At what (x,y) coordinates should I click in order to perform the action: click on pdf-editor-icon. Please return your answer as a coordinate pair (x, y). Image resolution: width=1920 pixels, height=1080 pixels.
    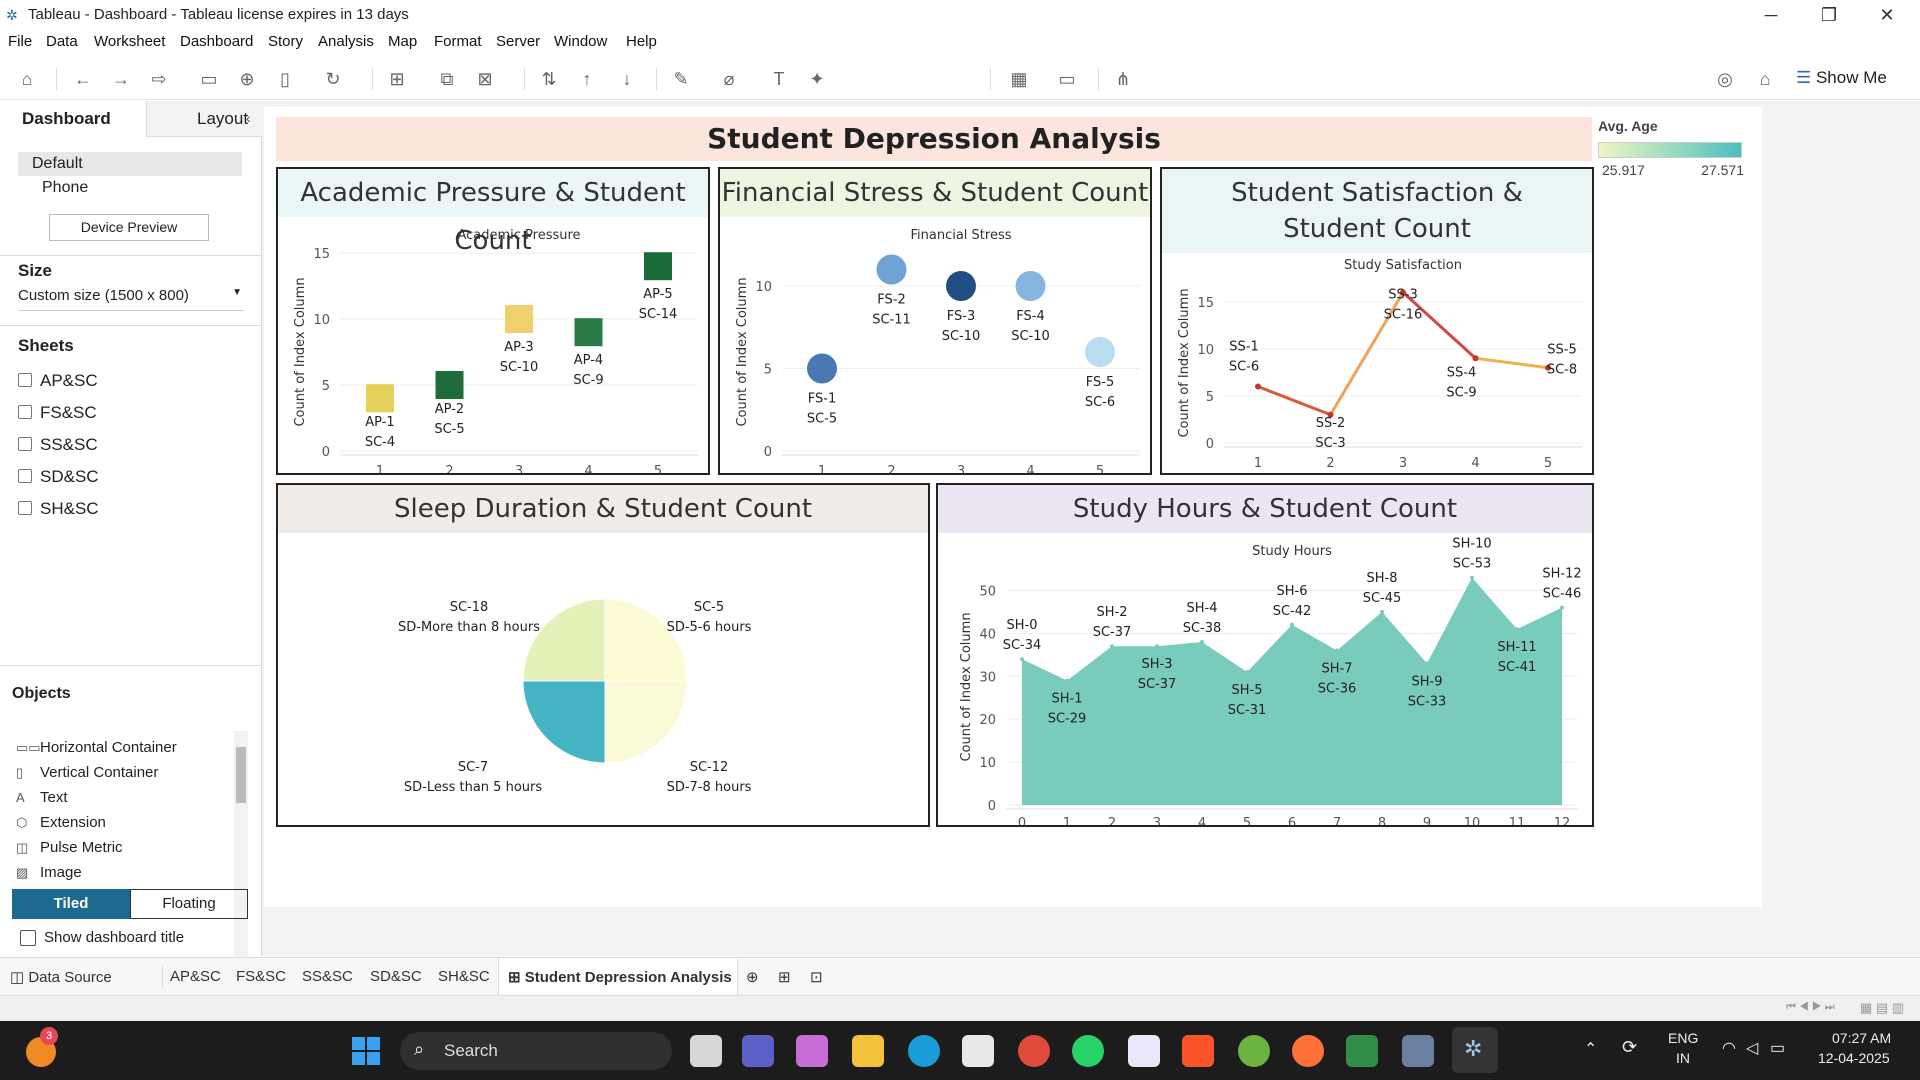
    Looking at the image, I should click on (1144, 1051).